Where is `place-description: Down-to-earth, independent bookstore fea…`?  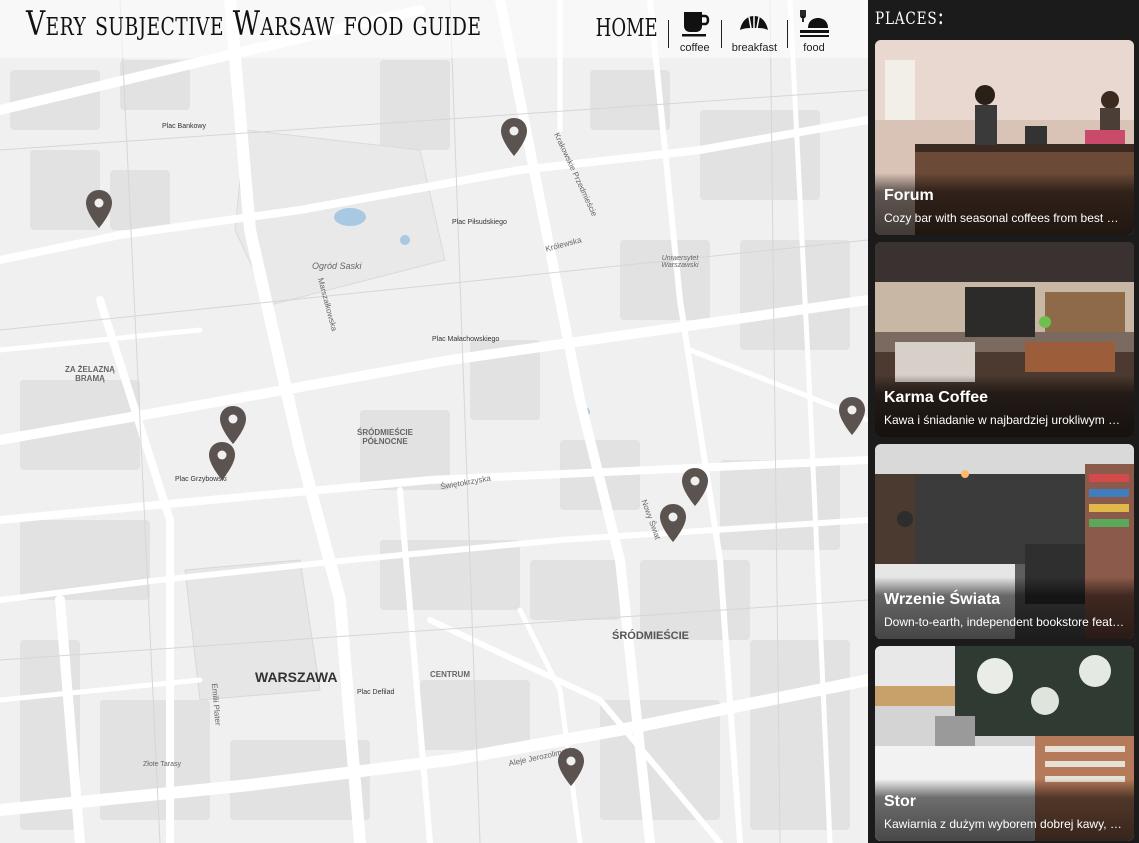 place-description: Down-to-earth, independent bookstore fea… is located at coordinates (1004, 622).